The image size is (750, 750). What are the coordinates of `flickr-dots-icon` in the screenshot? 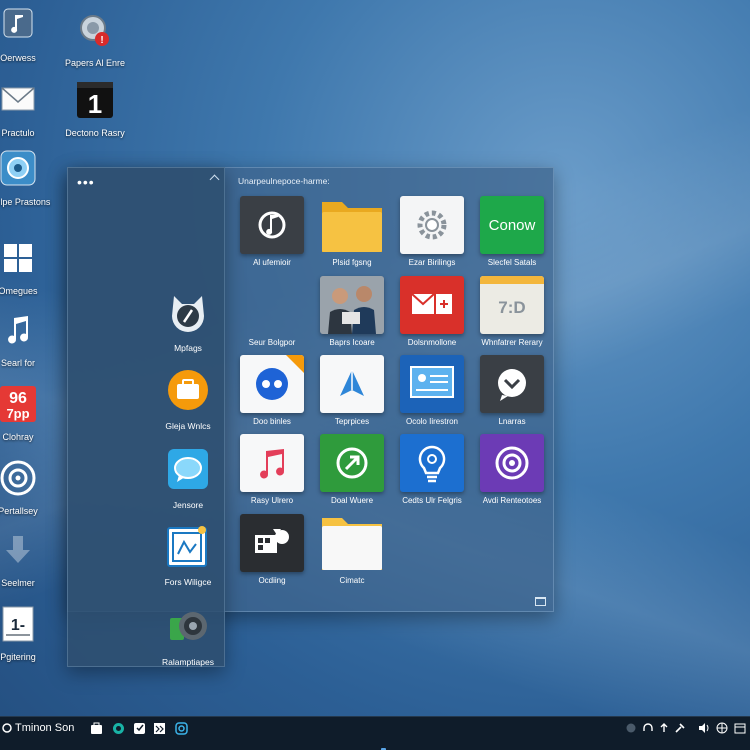 It's located at (272, 384).